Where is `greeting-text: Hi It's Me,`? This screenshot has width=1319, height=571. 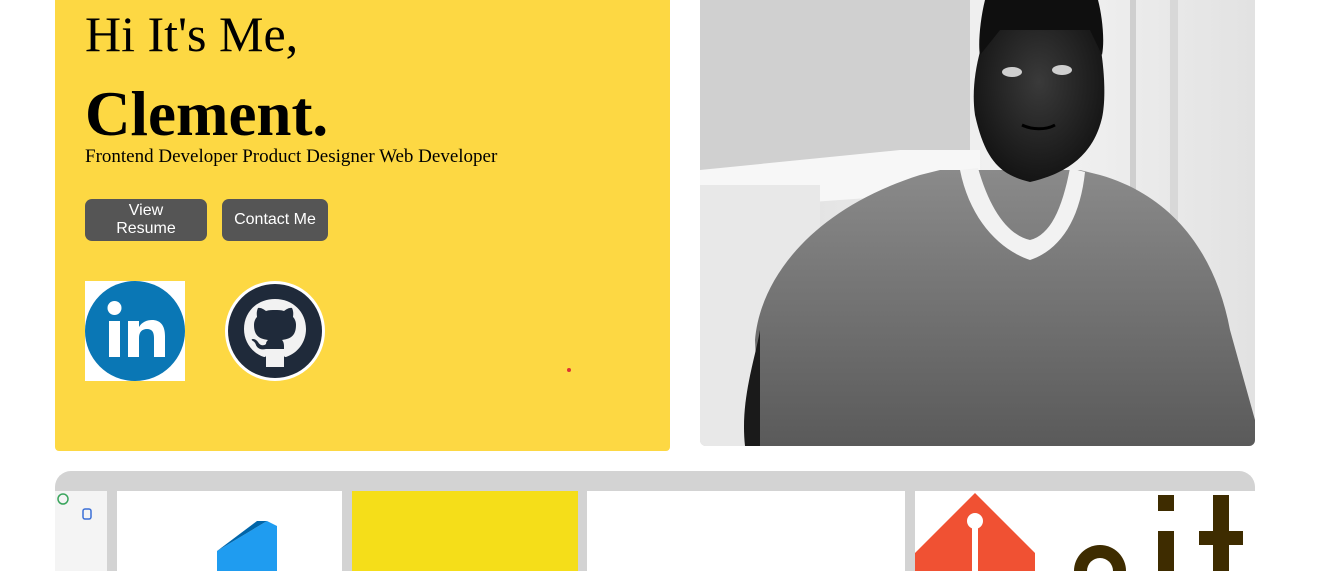
greeting-text: Hi It's Me, is located at coordinates (192, 34).